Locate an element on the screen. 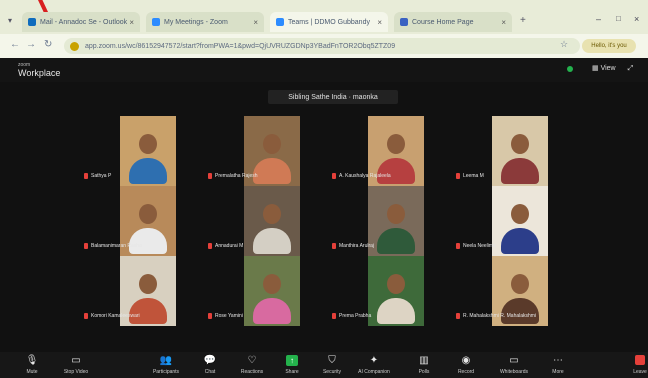 Image resolution: width=648 pixels, height=378 pixels. people-icon: 👥 is located at coordinates (166, 360).